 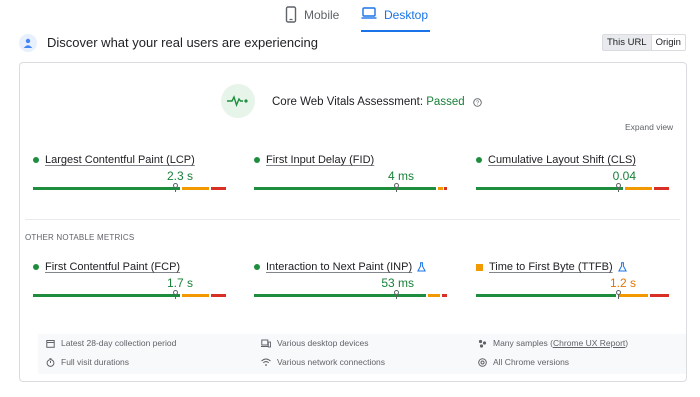 I want to click on tab-mobile: Mobile, so click(x=312, y=20).